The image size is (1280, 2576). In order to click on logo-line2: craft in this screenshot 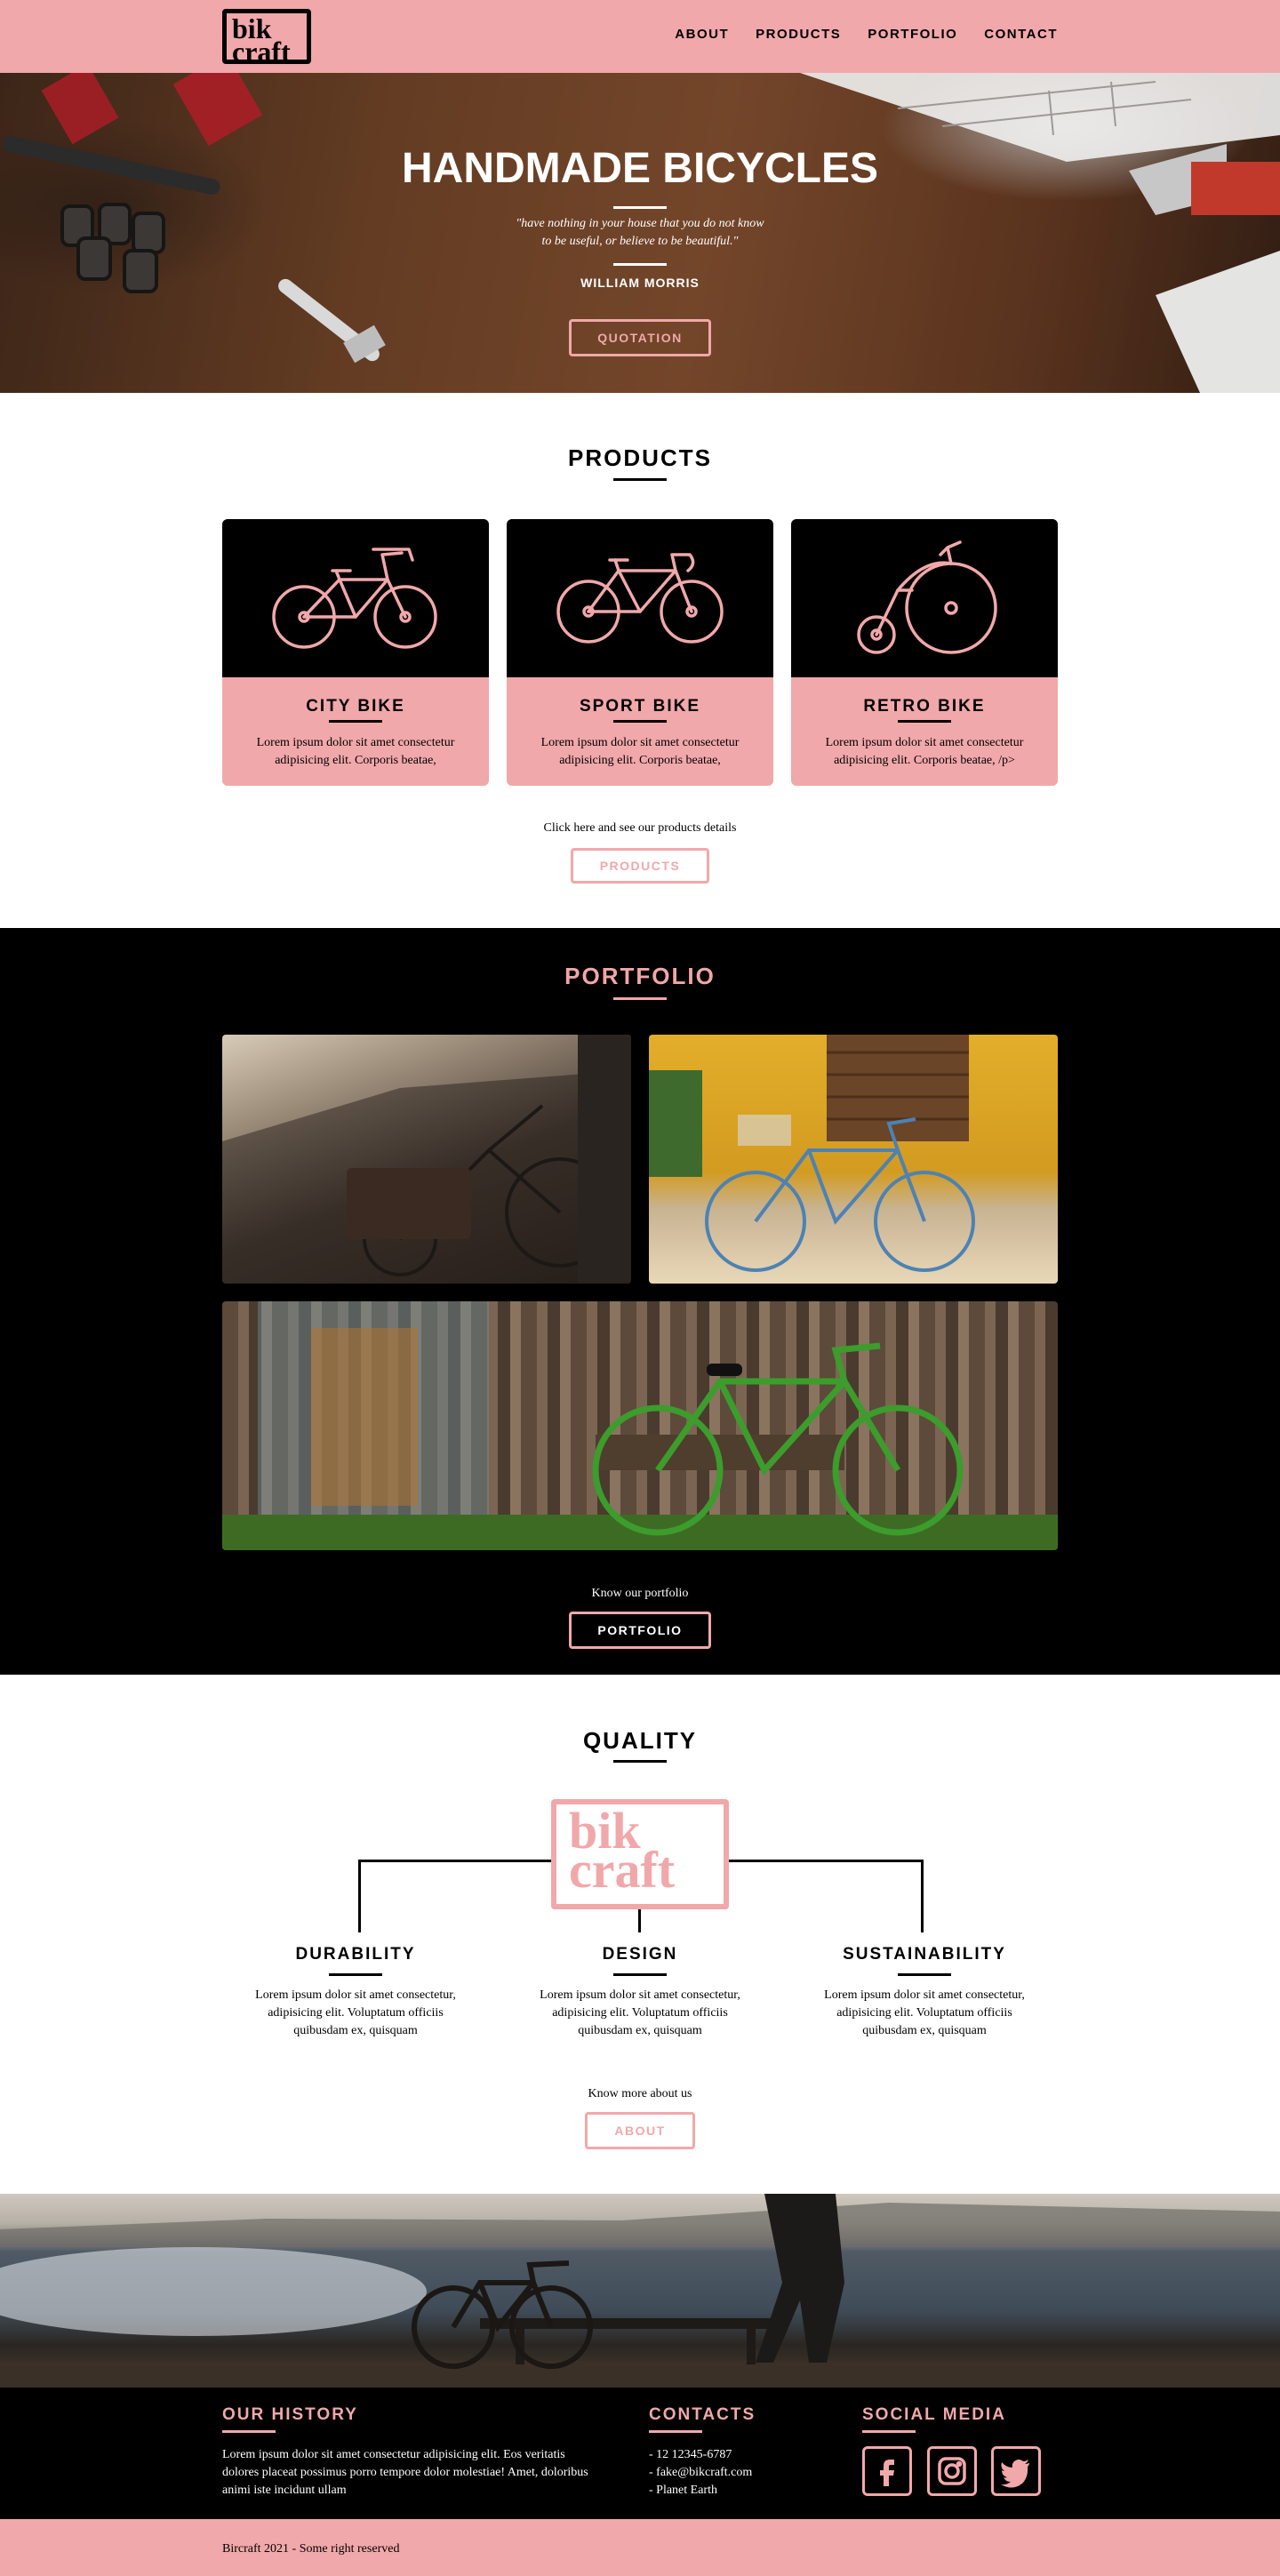, I will do `click(261, 52)`.